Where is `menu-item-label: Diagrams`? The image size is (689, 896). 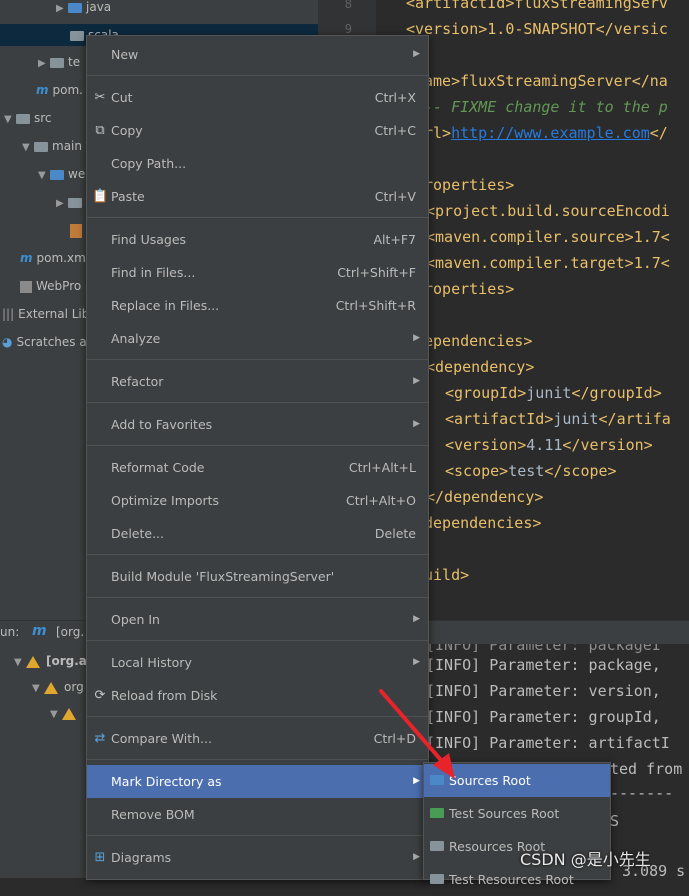
menu-item-label: Diagrams is located at coordinates (141, 857).